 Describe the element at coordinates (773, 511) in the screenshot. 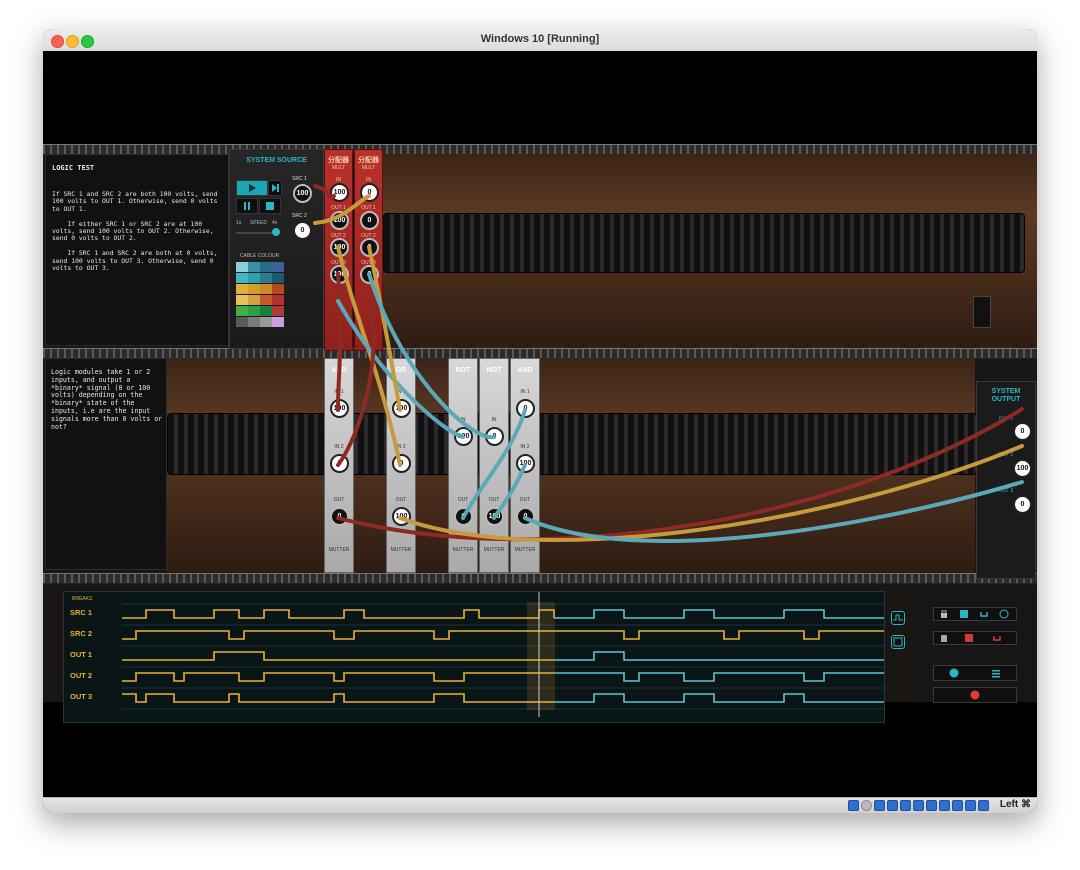

I see `cable-and2-out3` at that location.